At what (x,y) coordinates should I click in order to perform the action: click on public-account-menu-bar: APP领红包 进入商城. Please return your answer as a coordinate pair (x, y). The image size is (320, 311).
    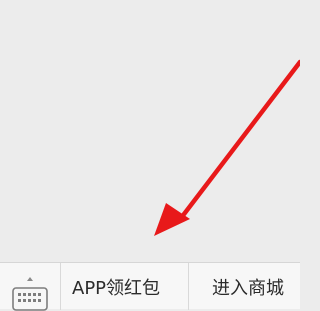
    Looking at the image, I should click on (150, 286).